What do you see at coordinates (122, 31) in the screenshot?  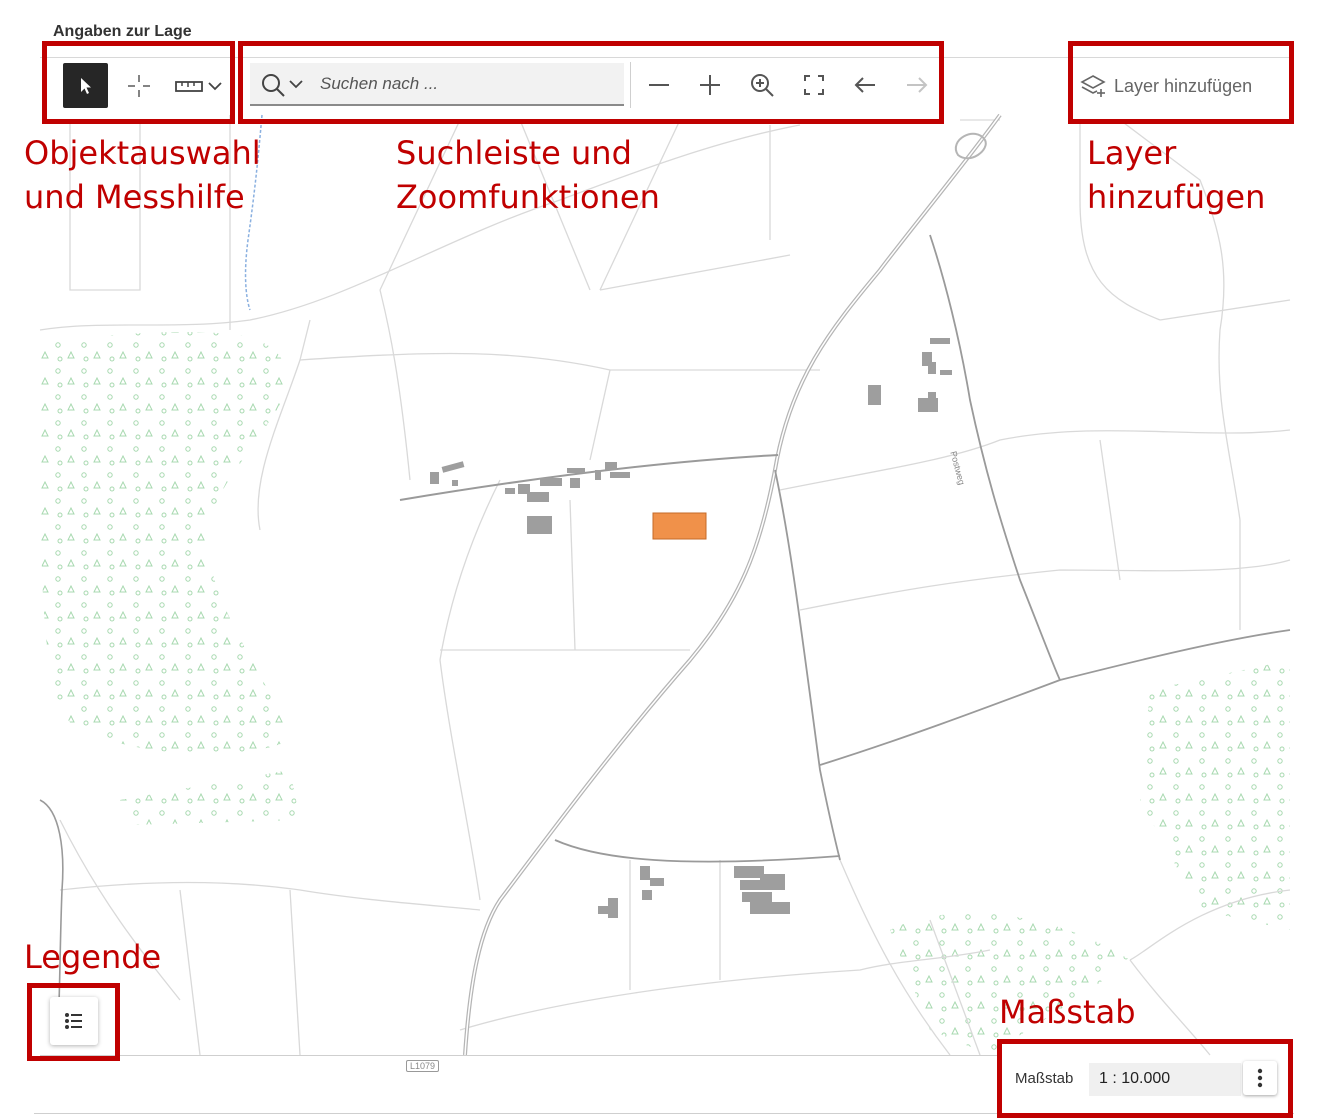 I see `page-title: Angaben zur Lage` at bounding box center [122, 31].